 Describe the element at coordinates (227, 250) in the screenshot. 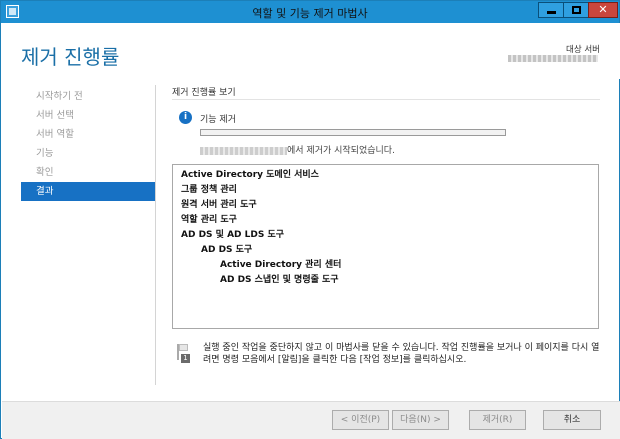

I see `feature-item: AD DS 도구` at that location.